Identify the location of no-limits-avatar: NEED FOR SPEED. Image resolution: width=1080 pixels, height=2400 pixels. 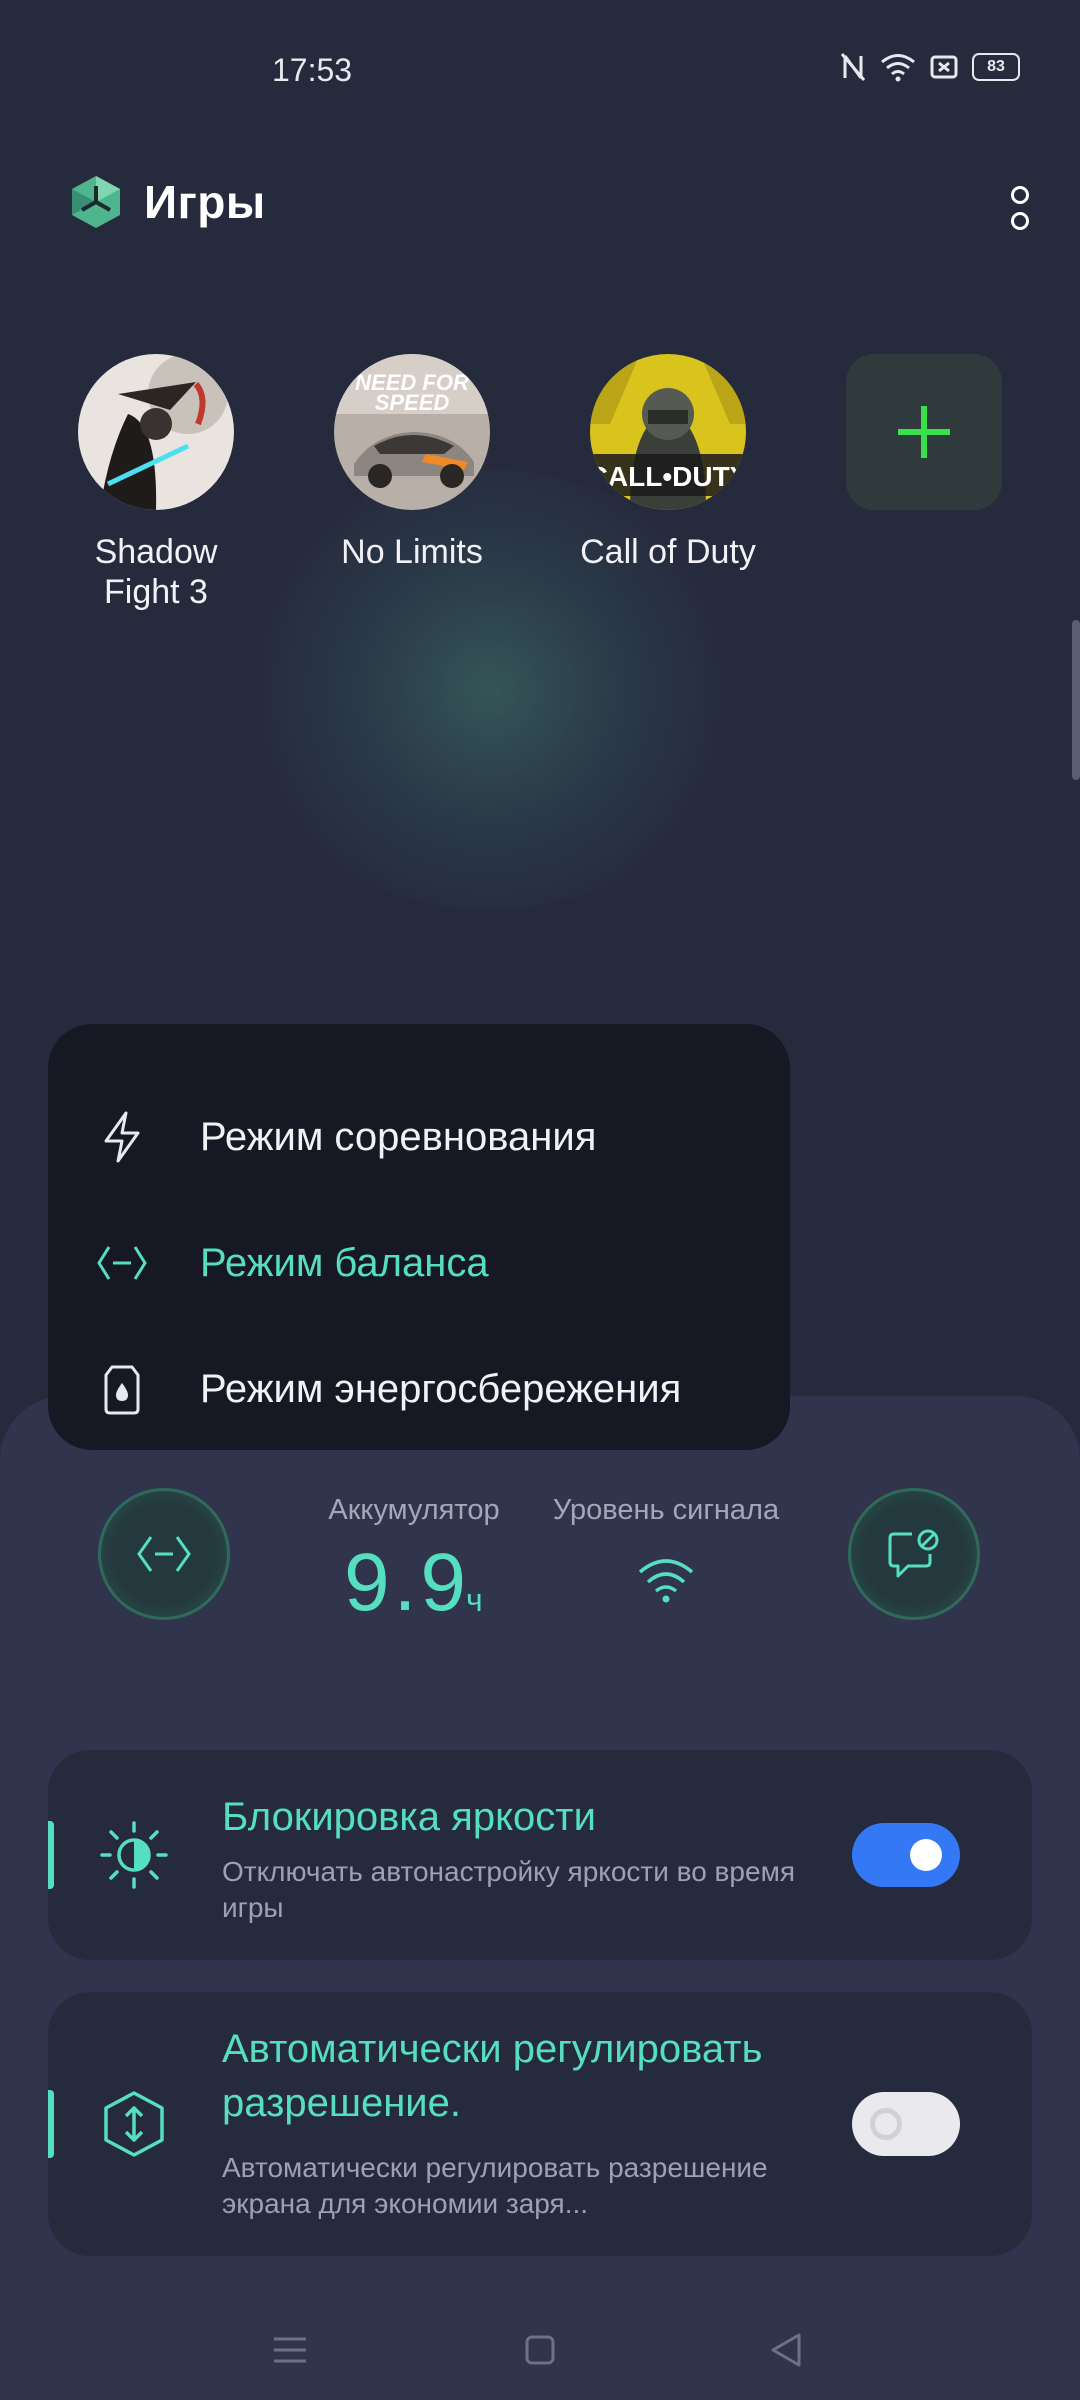
(412, 432).